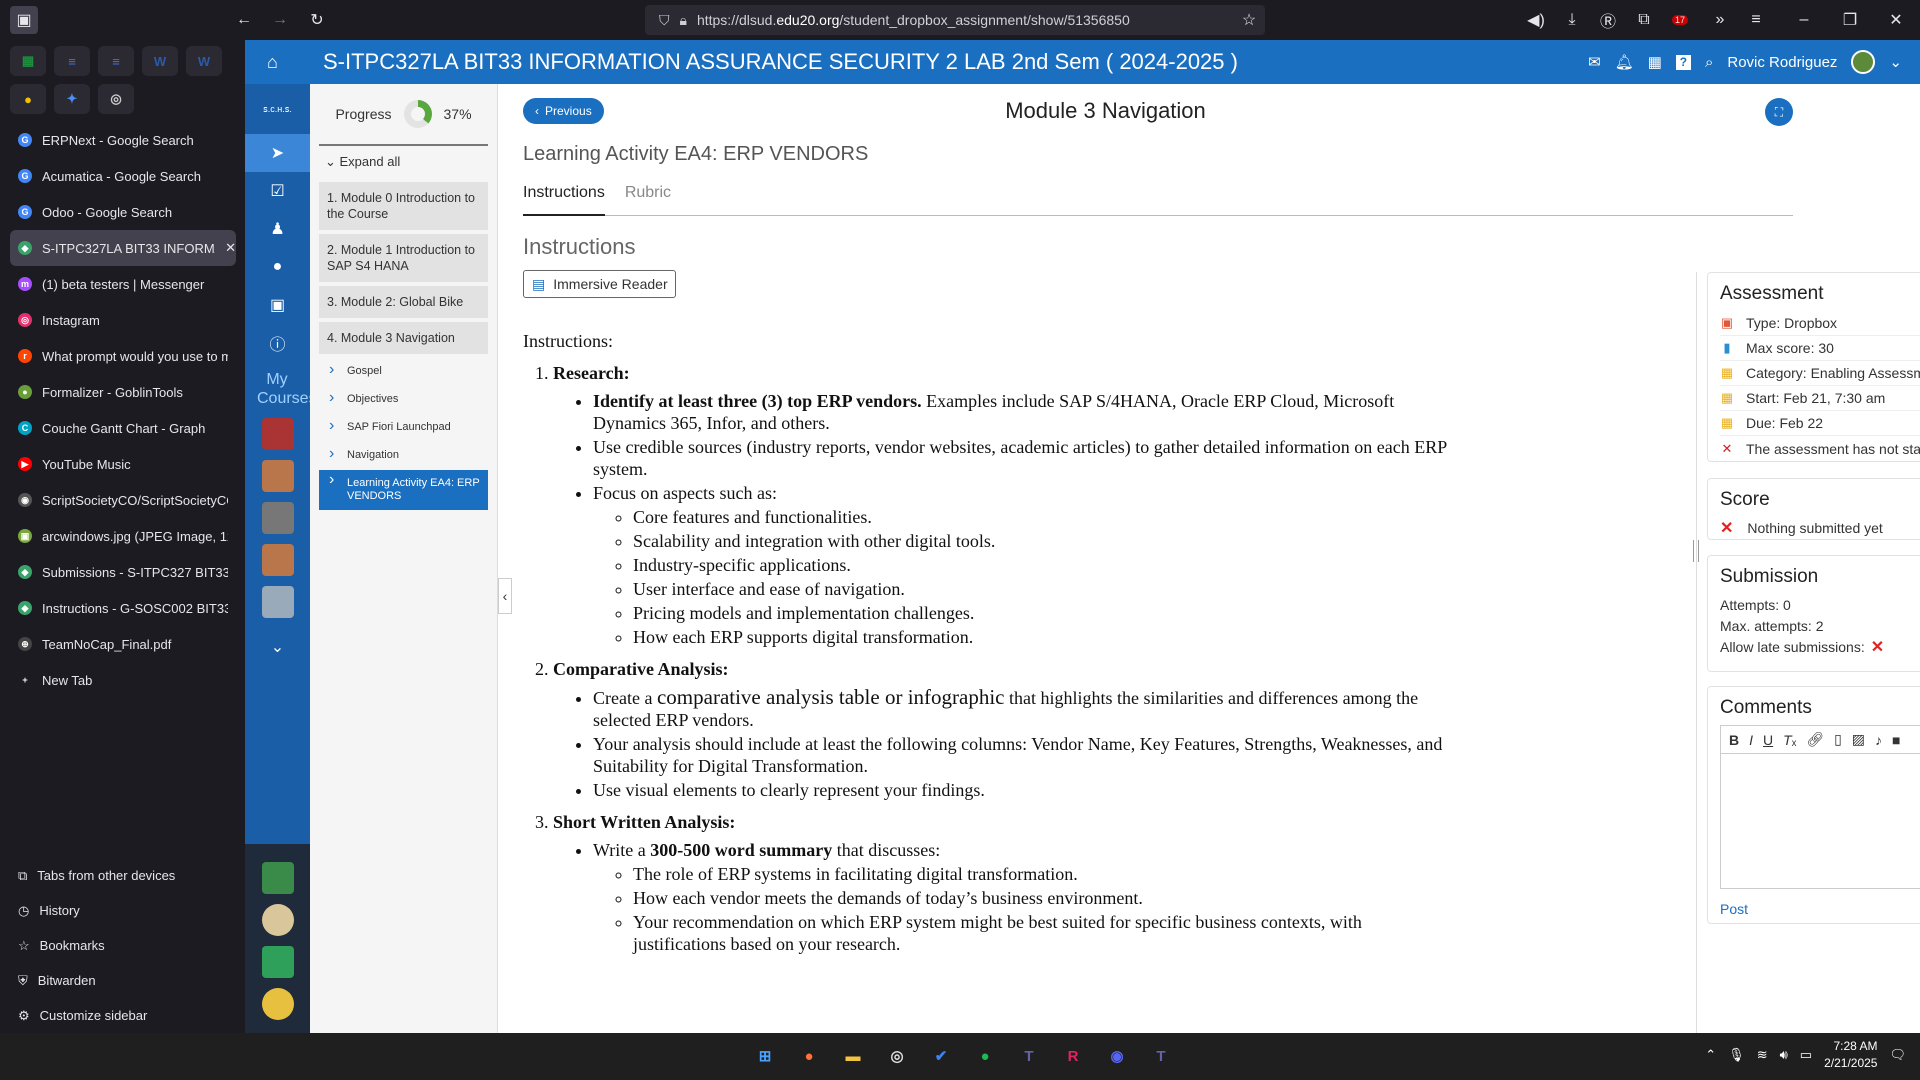 The image size is (1920, 1080). Describe the element at coordinates (1820, 909) in the screenshot. I see `post-button: Post` at that location.